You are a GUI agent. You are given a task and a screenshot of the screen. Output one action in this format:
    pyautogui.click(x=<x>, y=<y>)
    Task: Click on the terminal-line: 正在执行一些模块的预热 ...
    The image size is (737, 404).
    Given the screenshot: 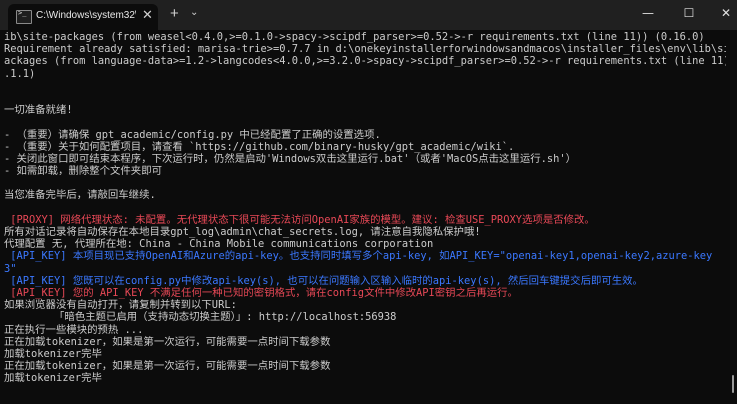 What is the action you would take?
    pyautogui.click(x=74, y=329)
    